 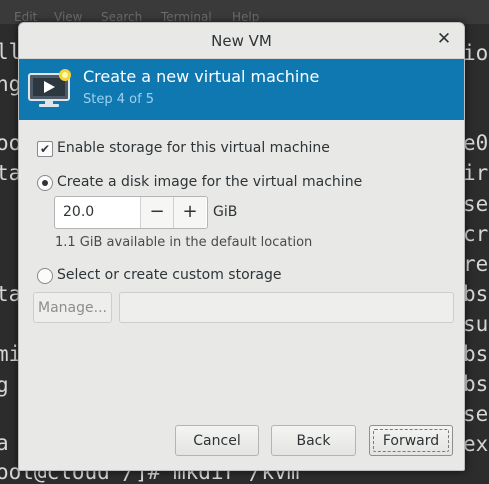 What do you see at coordinates (193, 148) in the screenshot?
I see `enable-storage-label: Enable storage for this virtual machine` at bounding box center [193, 148].